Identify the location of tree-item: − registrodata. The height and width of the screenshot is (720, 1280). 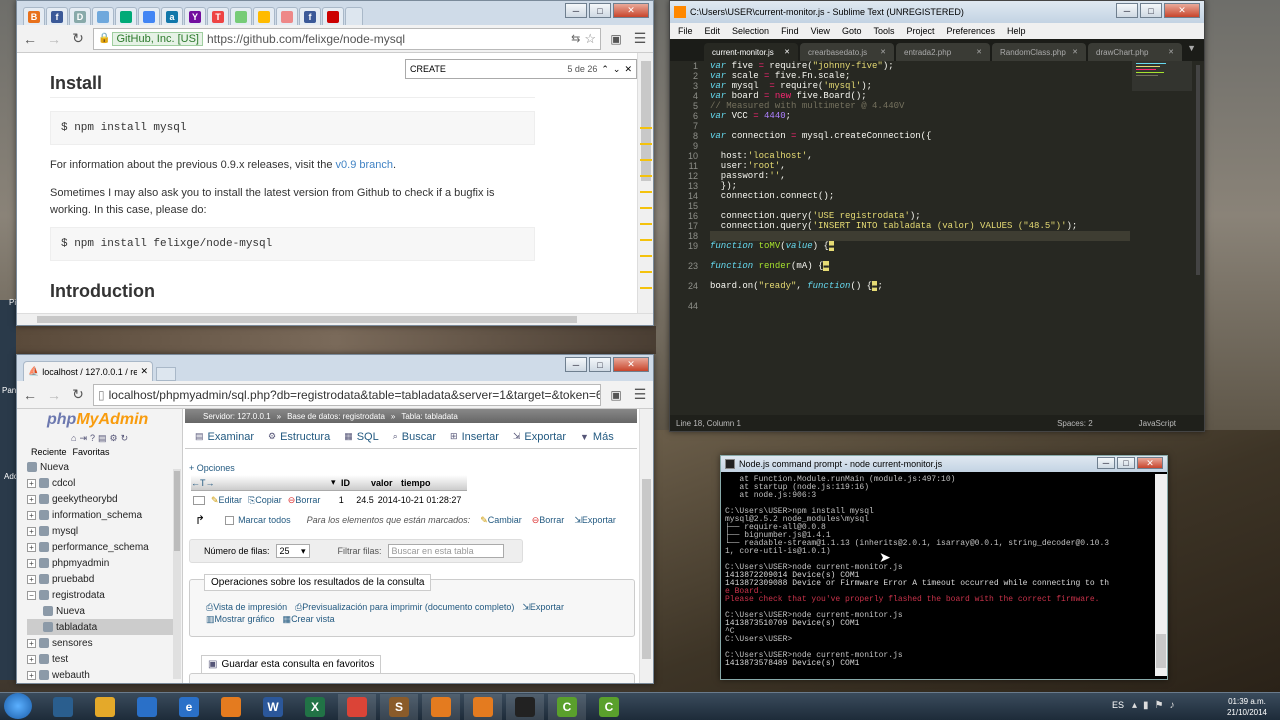
(102, 595).